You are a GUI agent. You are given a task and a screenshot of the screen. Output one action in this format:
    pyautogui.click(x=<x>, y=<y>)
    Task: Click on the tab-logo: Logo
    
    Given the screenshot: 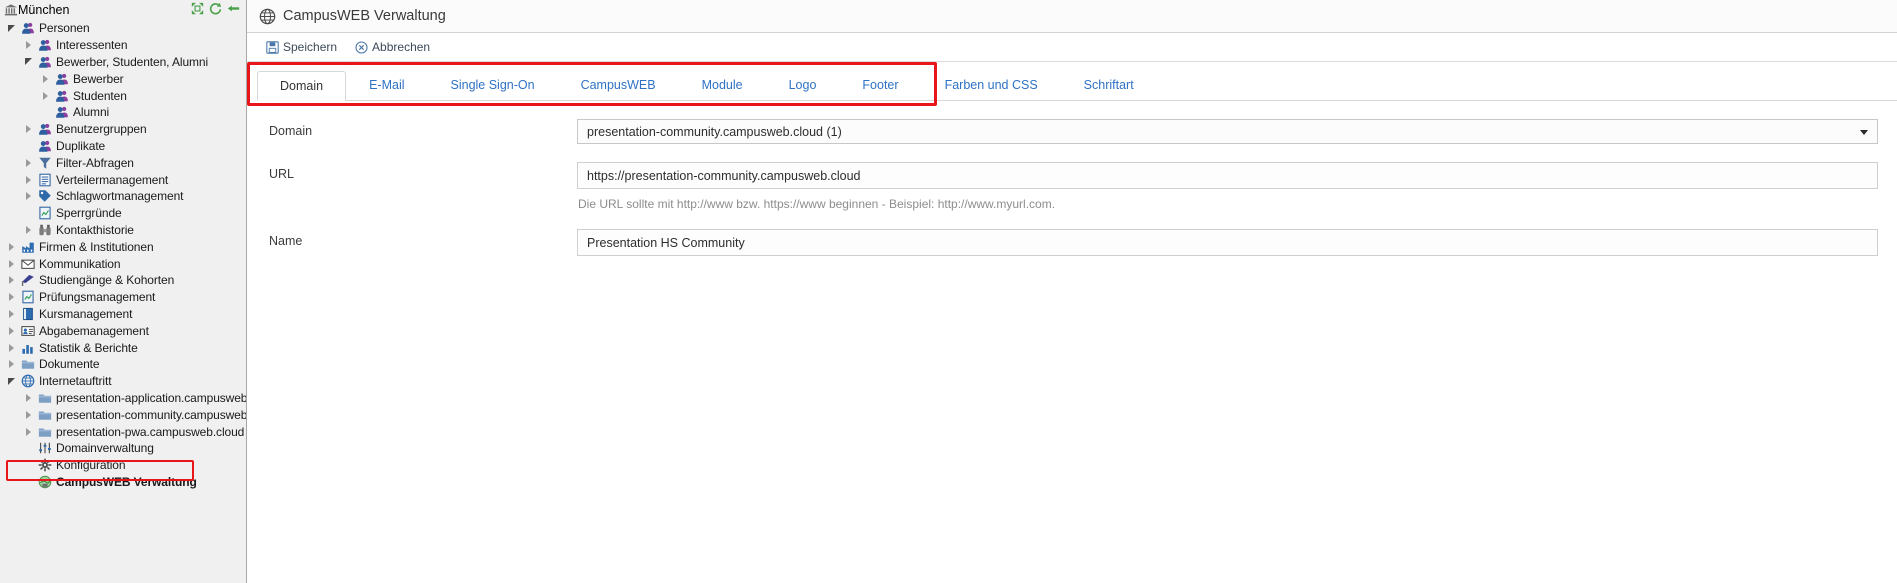 What is the action you would take?
    pyautogui.click(x=803, y=85)
    